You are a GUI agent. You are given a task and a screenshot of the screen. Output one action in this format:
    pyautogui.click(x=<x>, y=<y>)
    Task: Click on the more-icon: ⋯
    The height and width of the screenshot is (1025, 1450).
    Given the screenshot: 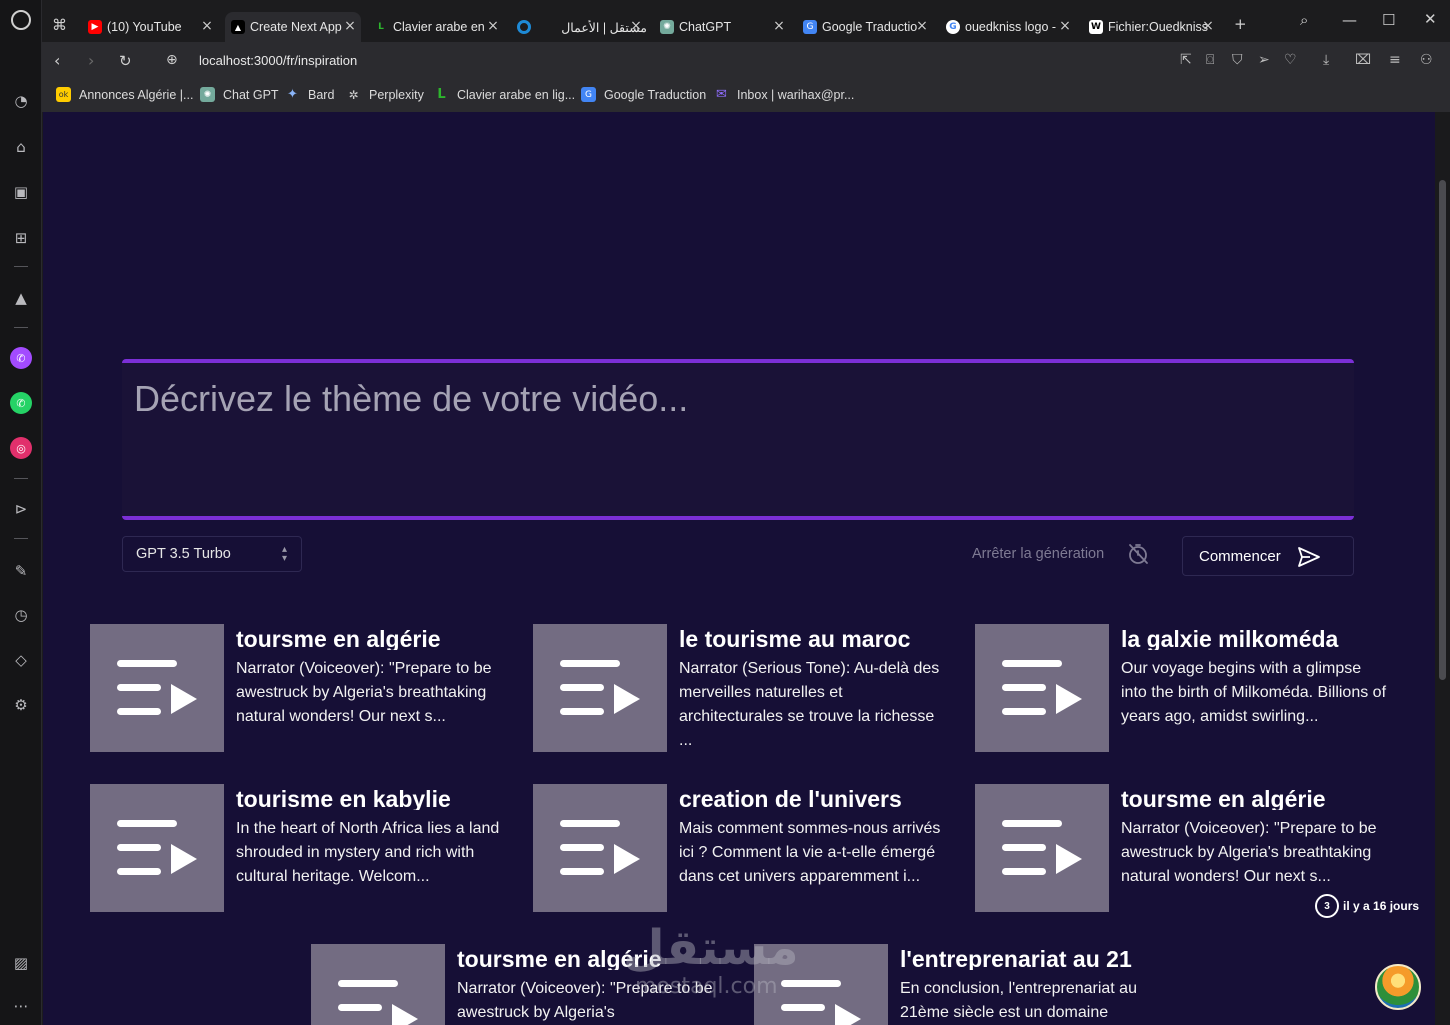 What is the action you would take?
    pyautogui.click(x=21, y=1006)
    